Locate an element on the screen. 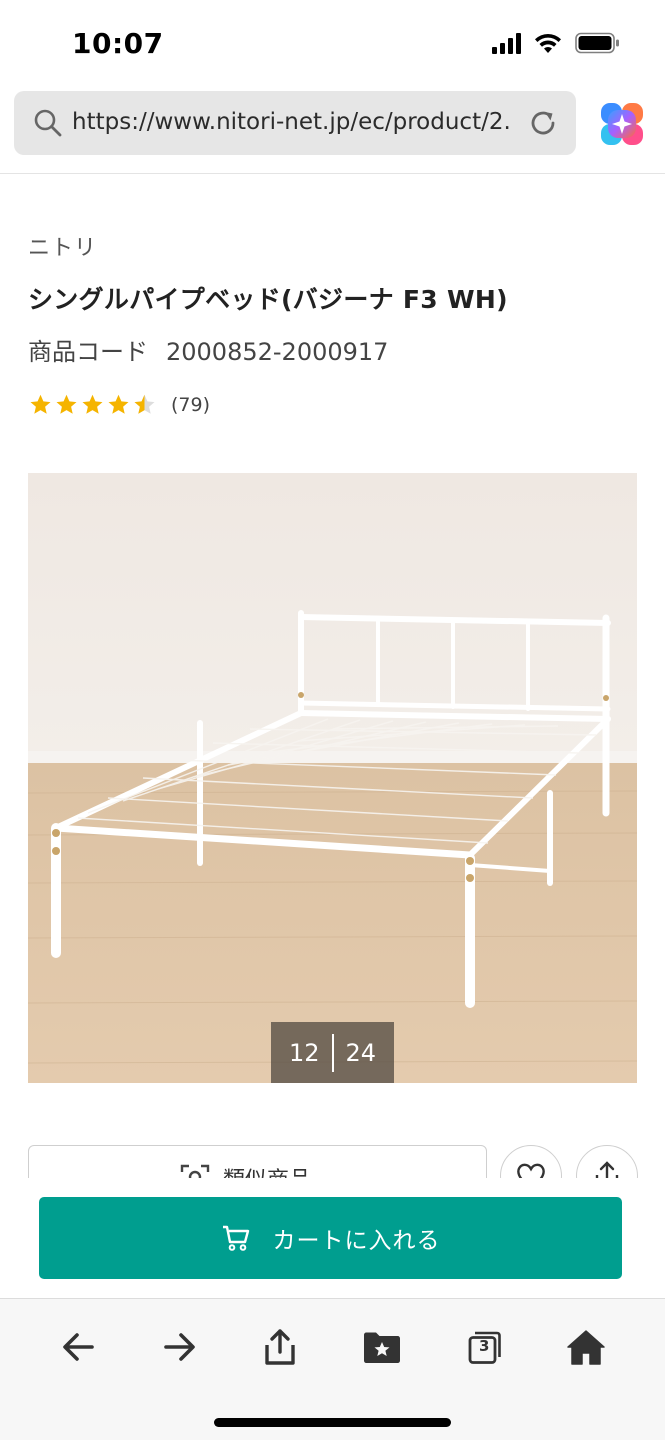  status-bar: 10:07 is located at coordinates (332, 44).